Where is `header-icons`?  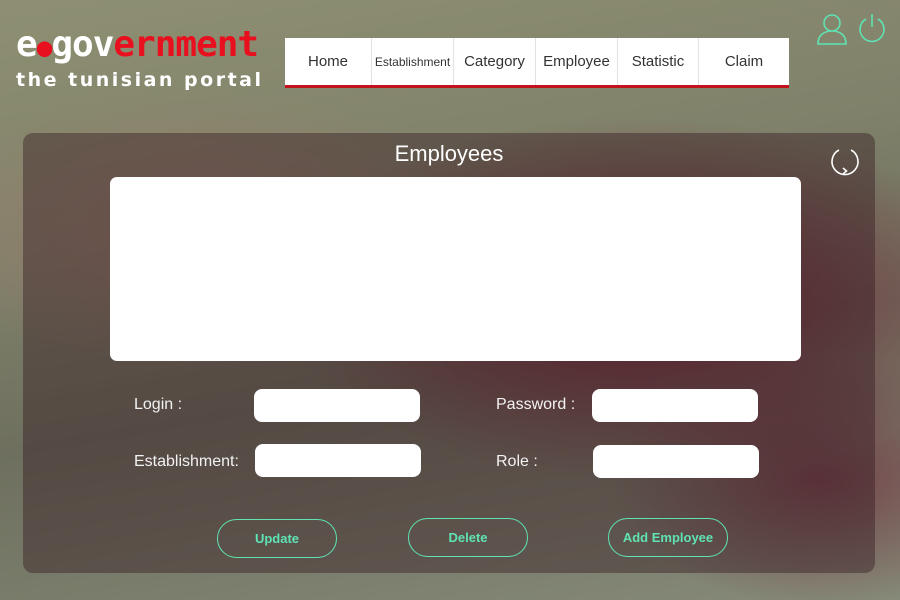
header-icons is located at coordinates (852, 29).